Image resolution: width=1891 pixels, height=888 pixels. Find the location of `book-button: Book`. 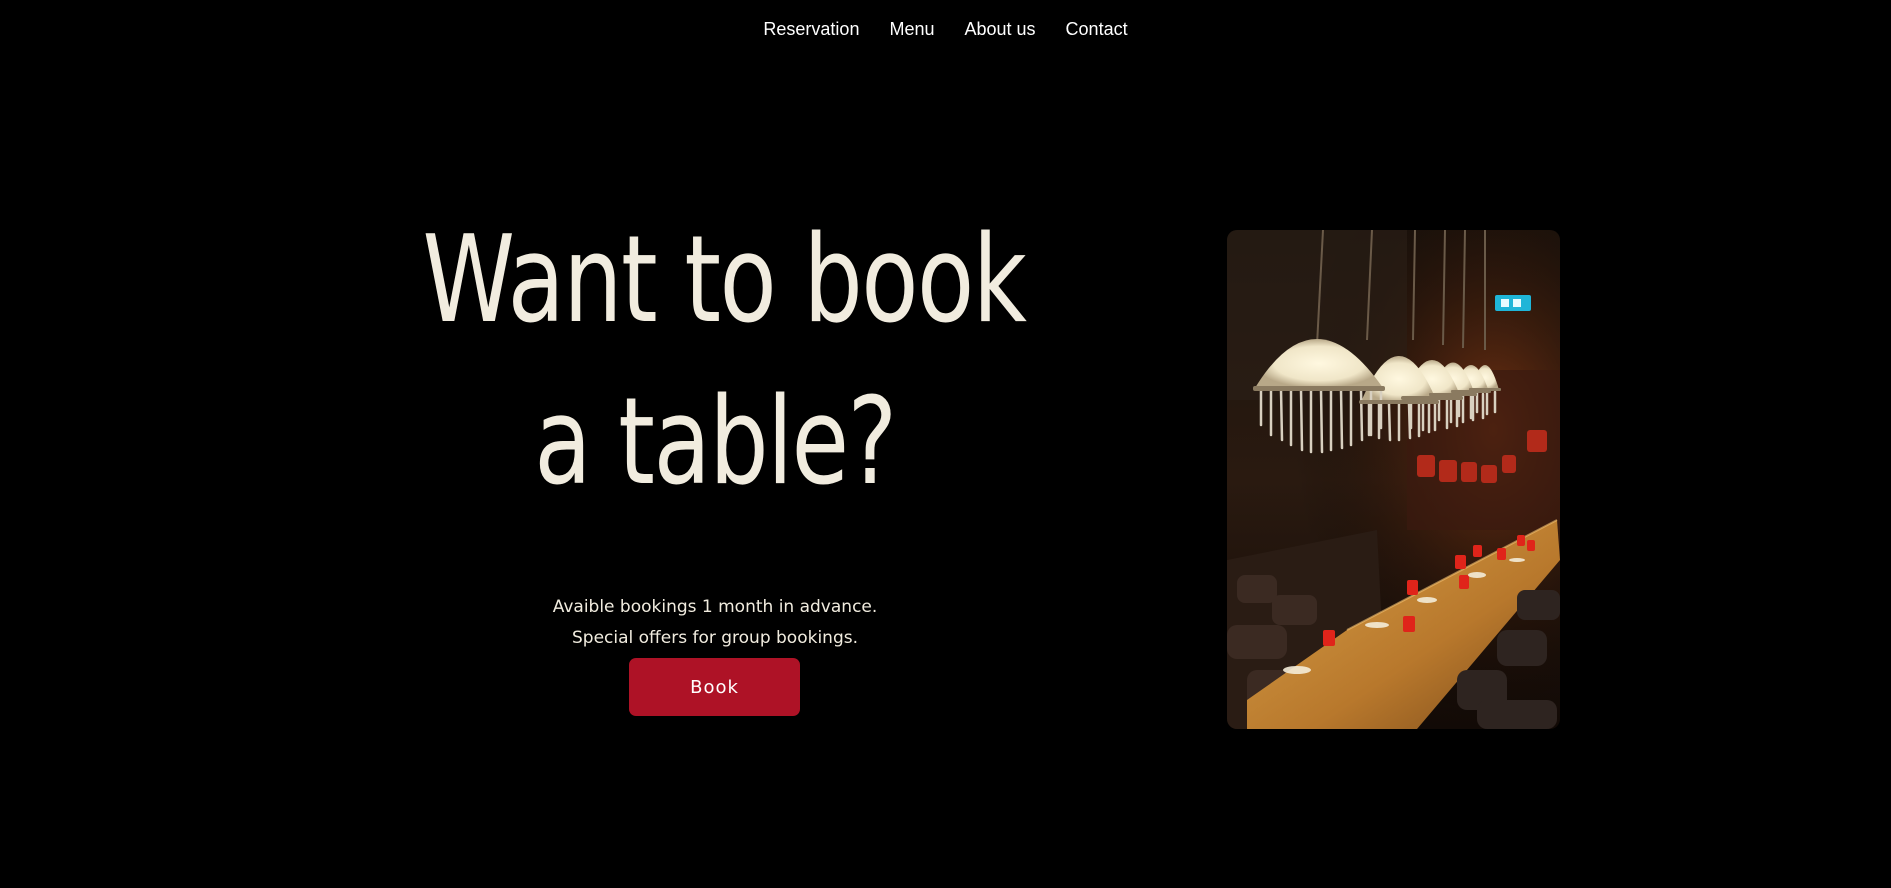

book-button: Book is located at coordinates (714, 687).